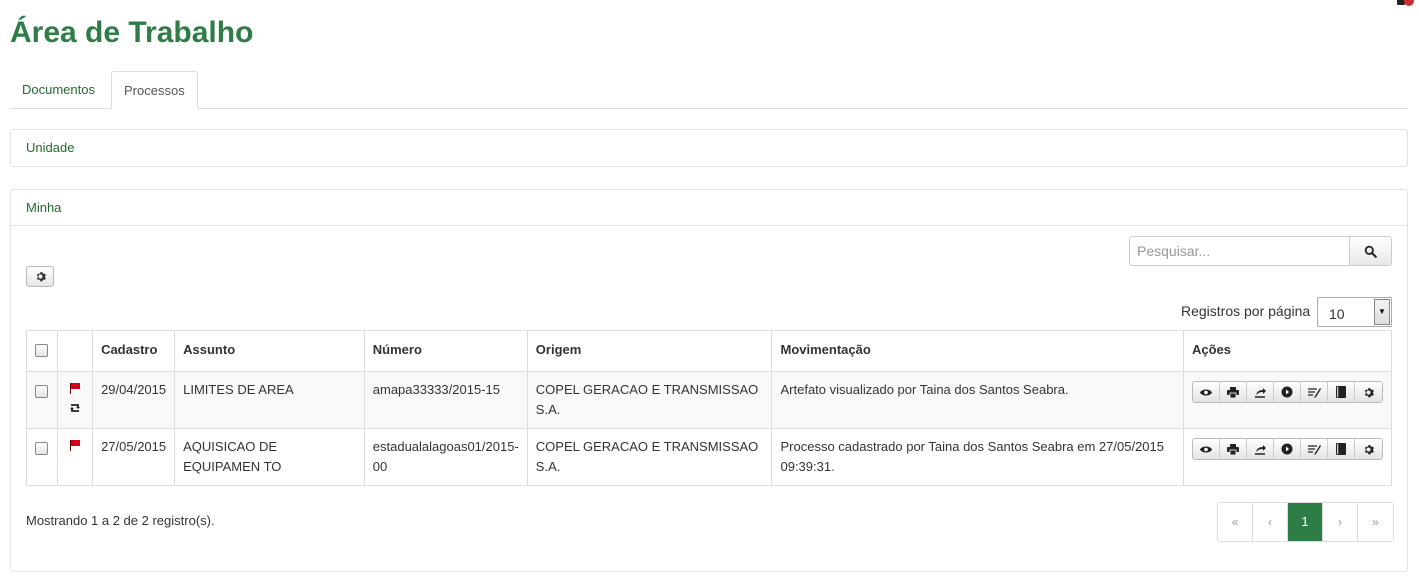 This screenshot has width=1419, height=588. What do you see at coordinates (154, 90) in the screenshot?
I see `tab-processos: Processos` at bounding box center [154, 90].